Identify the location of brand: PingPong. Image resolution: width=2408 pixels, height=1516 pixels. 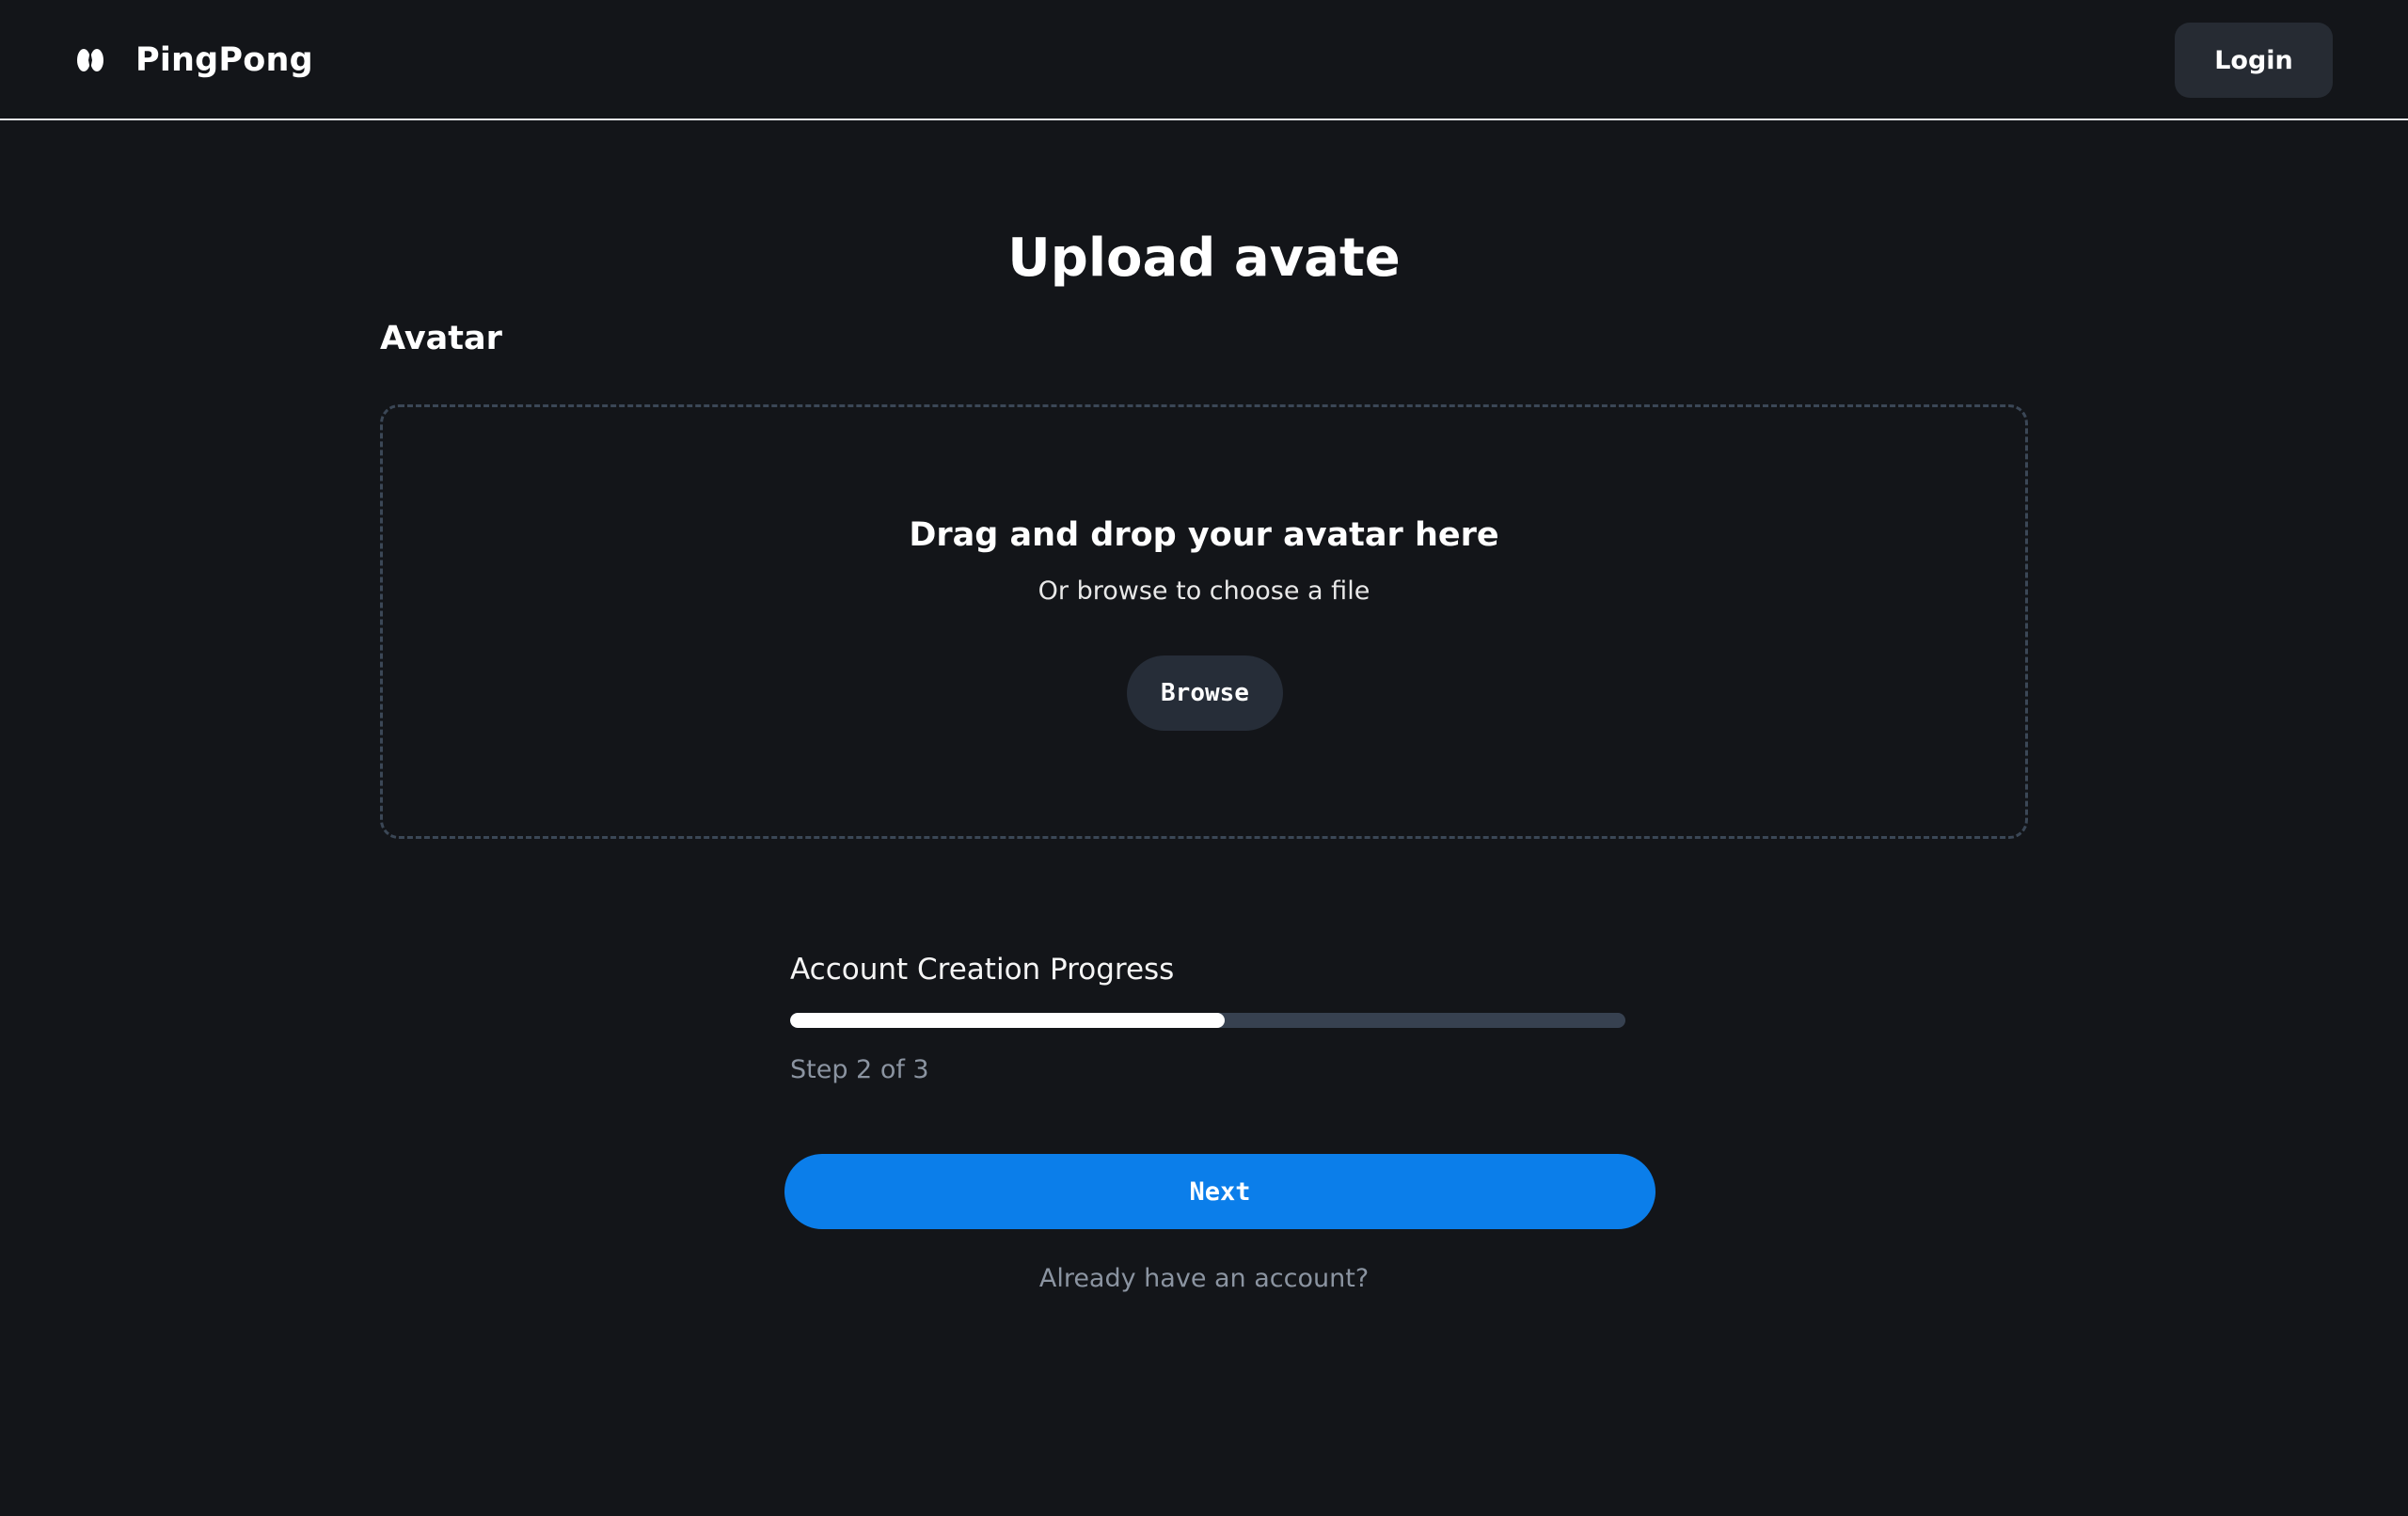
(194, 61).